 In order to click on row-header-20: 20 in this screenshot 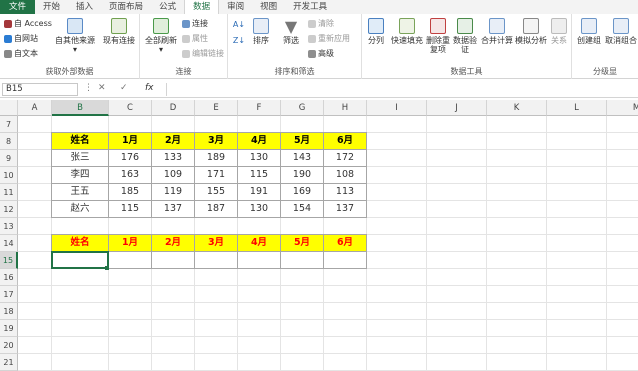, I will do `click(9, 345)`.